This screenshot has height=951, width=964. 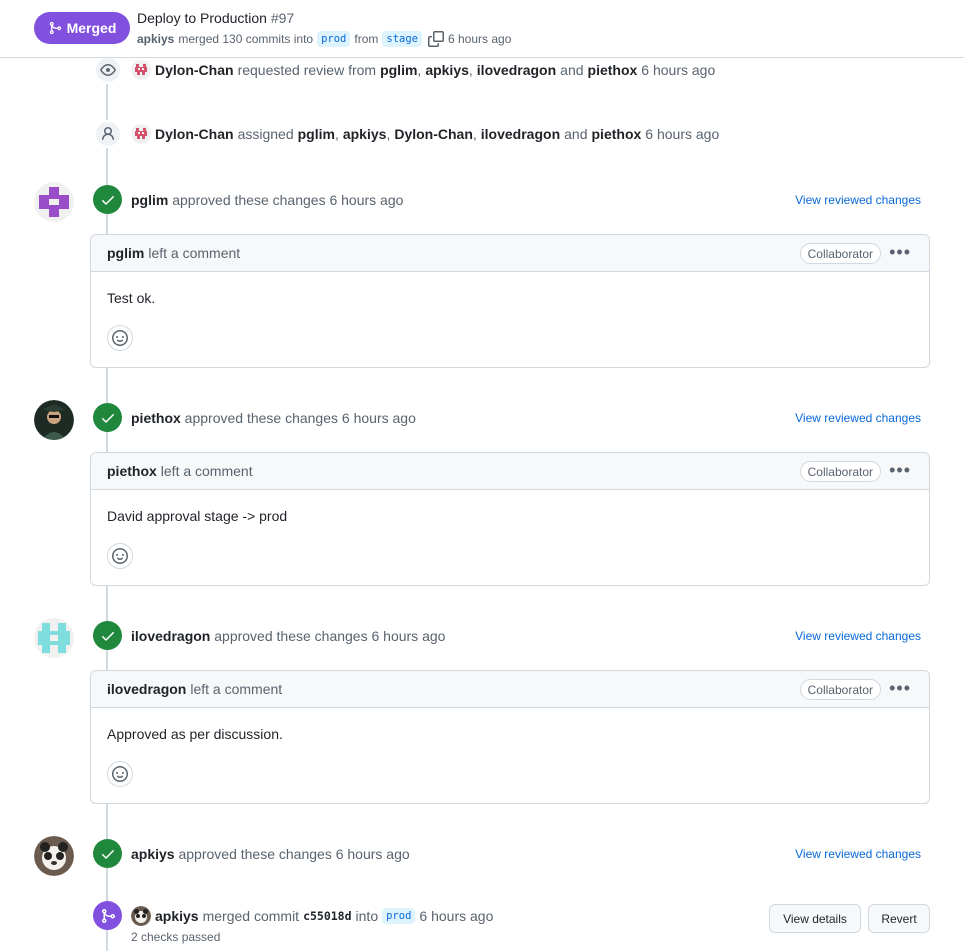 What do you see at coordinates (131, 298) in the screenshot?
I see `comment-body: Test ok.` at bounding box center [131, 298].